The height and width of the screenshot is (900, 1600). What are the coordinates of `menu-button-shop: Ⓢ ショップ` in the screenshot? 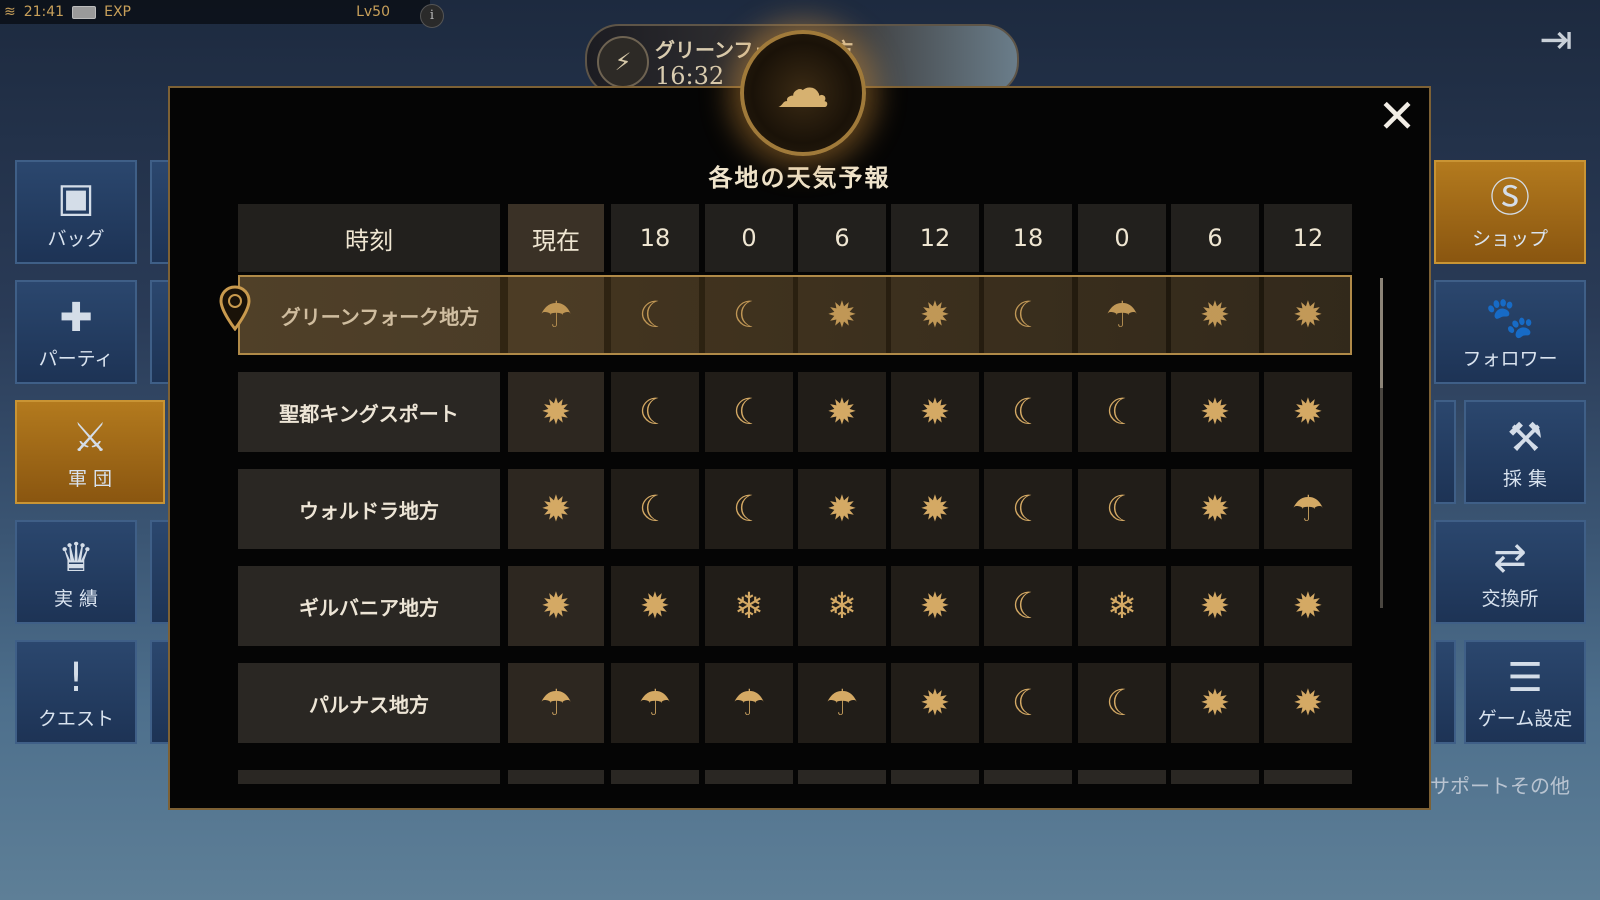 It's located at (1510, 212).